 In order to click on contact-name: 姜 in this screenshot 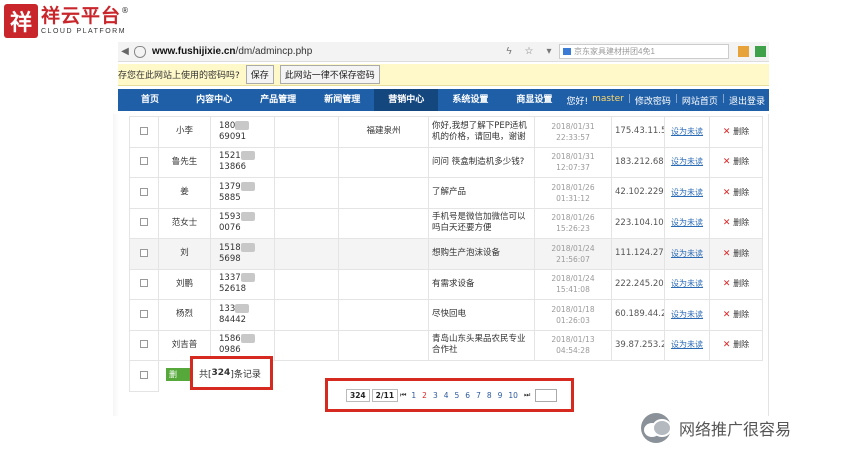, I will do `click(184, 193)`.